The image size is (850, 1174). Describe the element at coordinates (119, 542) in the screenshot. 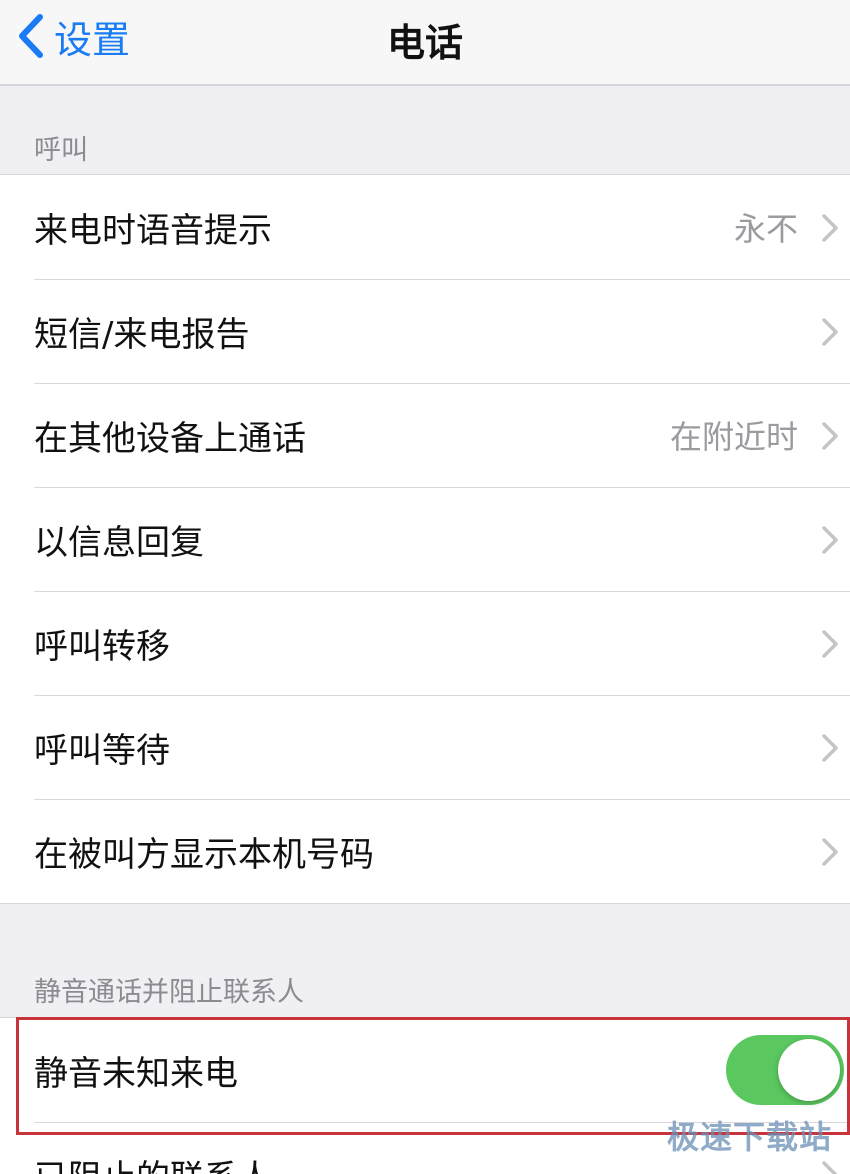

I see `row-label: 以信息回复` at that location.